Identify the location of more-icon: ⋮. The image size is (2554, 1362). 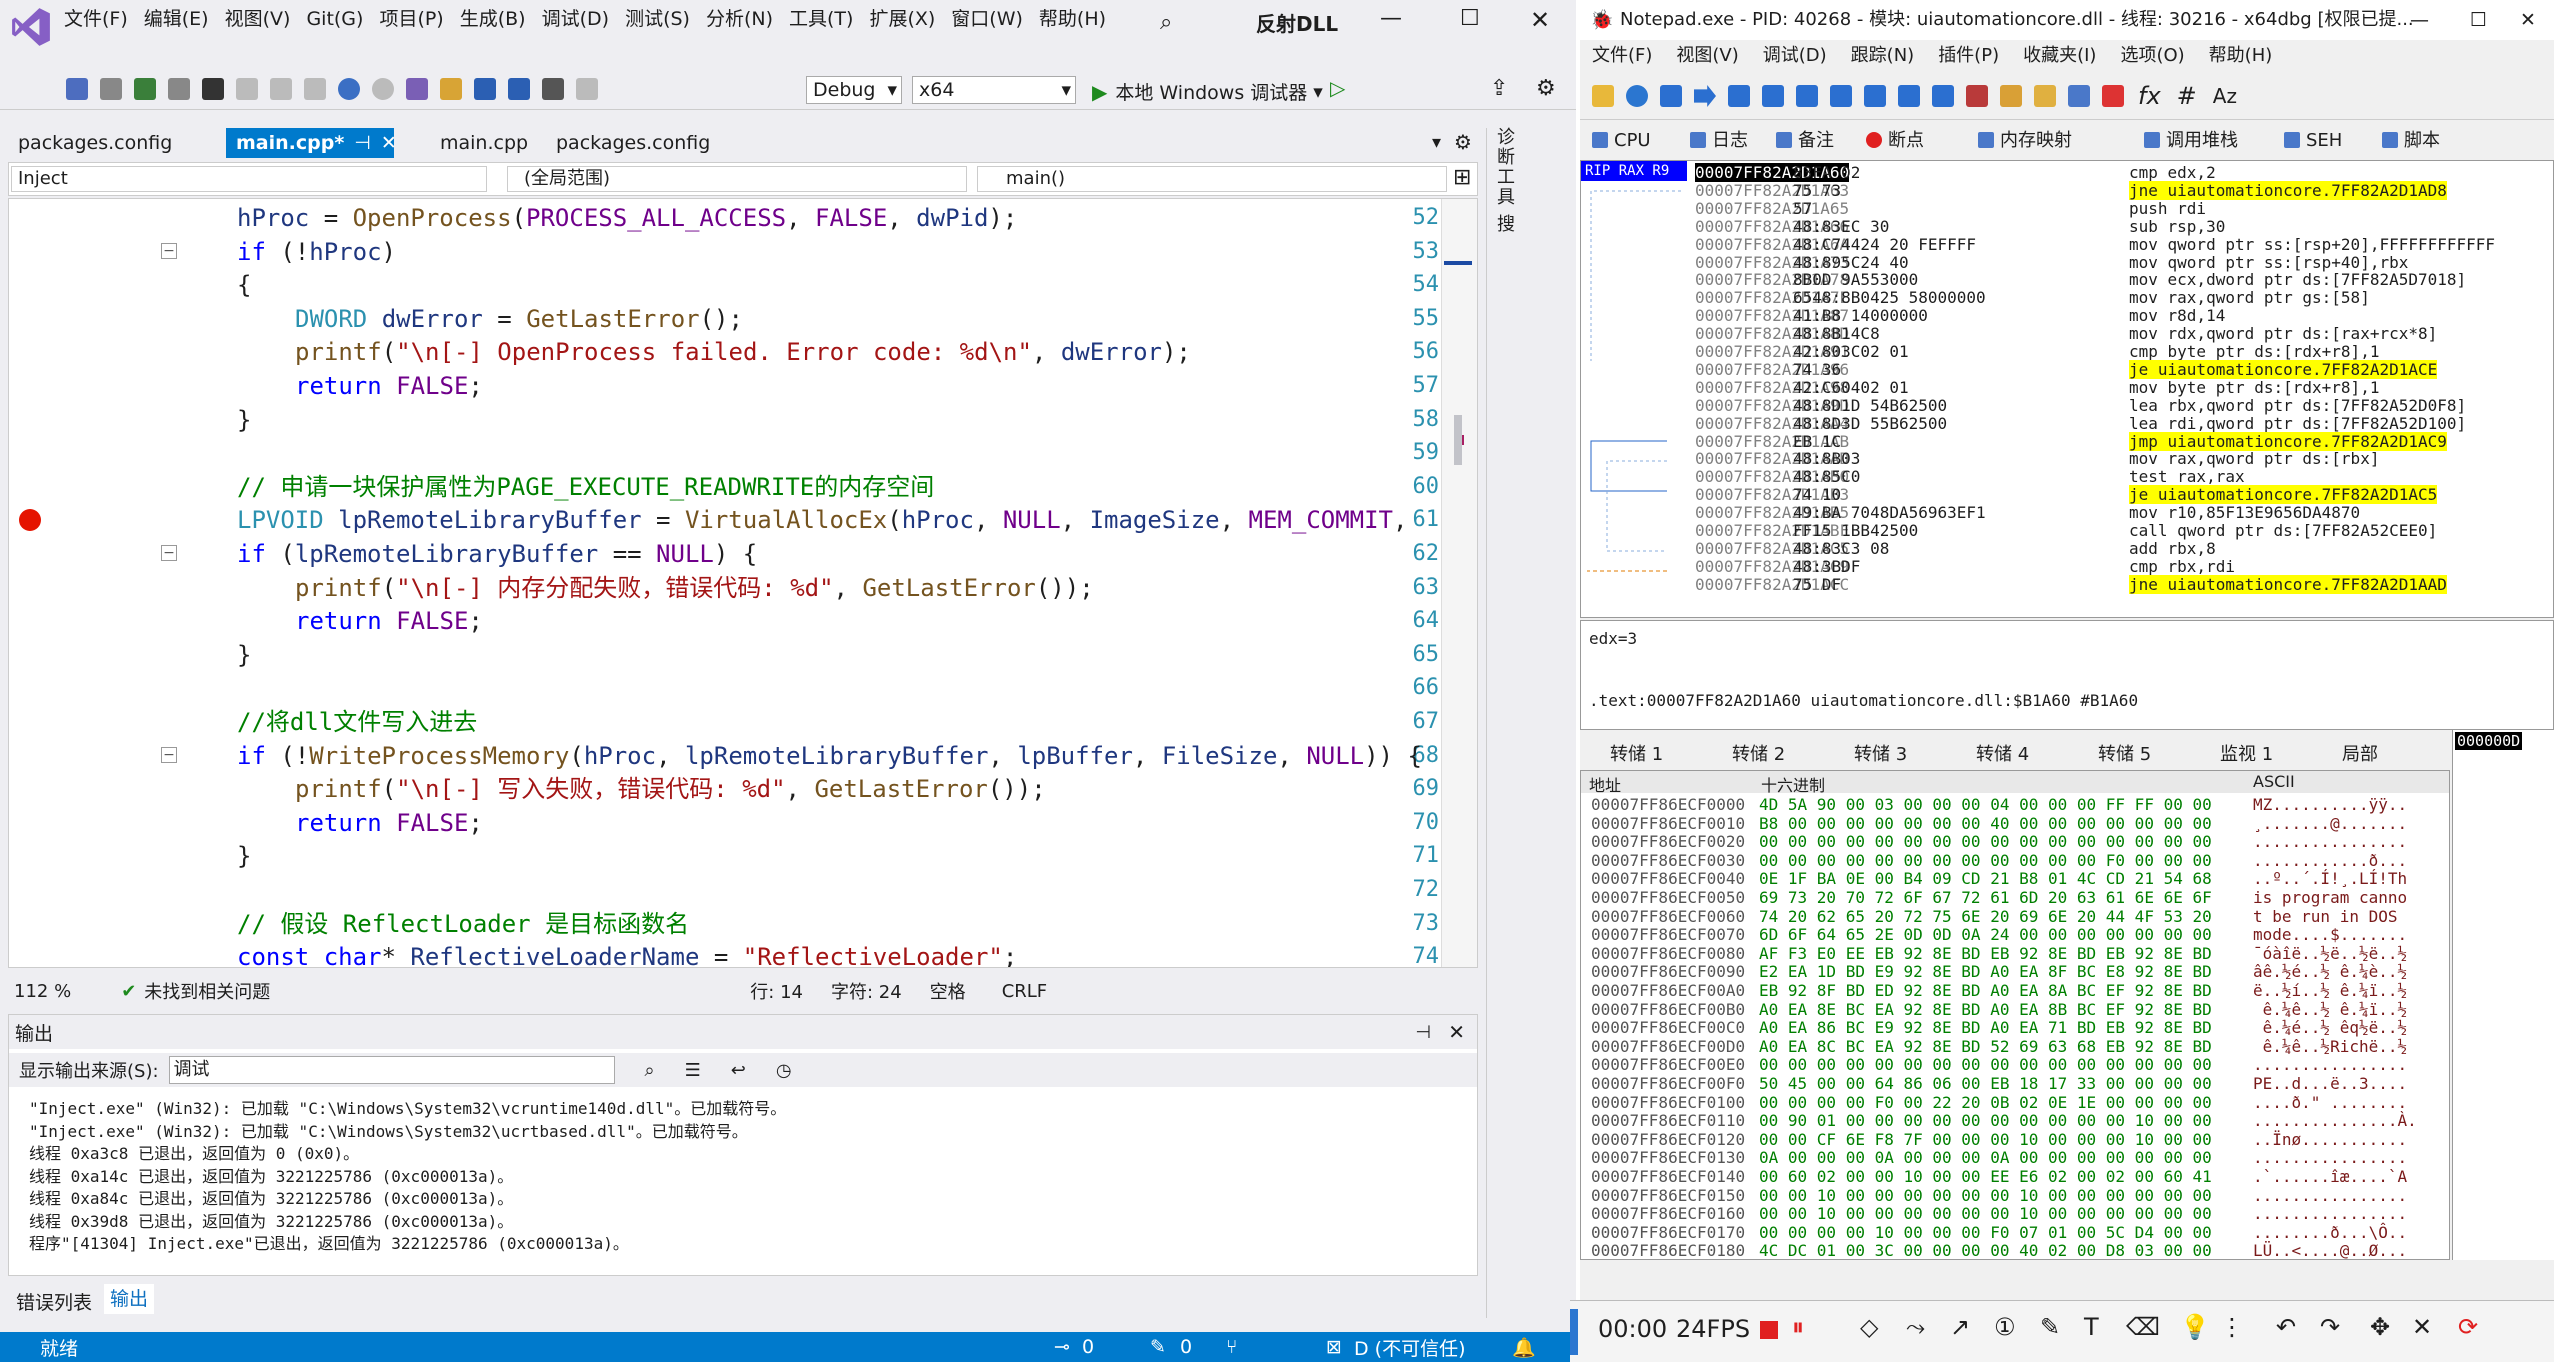
(2232, 1327).